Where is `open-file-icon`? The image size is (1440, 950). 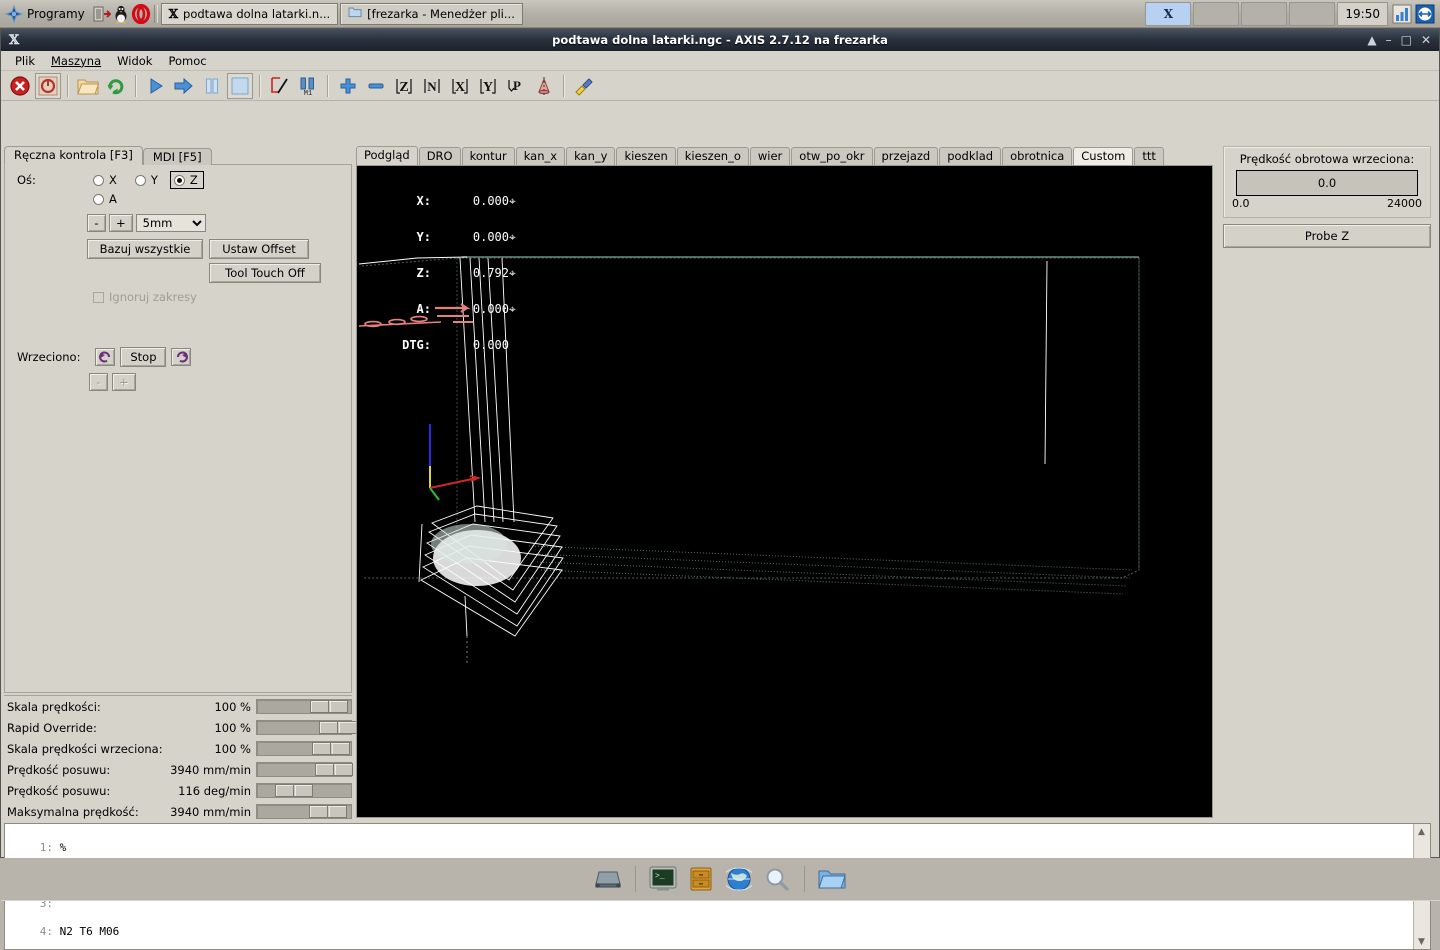
open-file-icon is located at coordinates (88, 86).